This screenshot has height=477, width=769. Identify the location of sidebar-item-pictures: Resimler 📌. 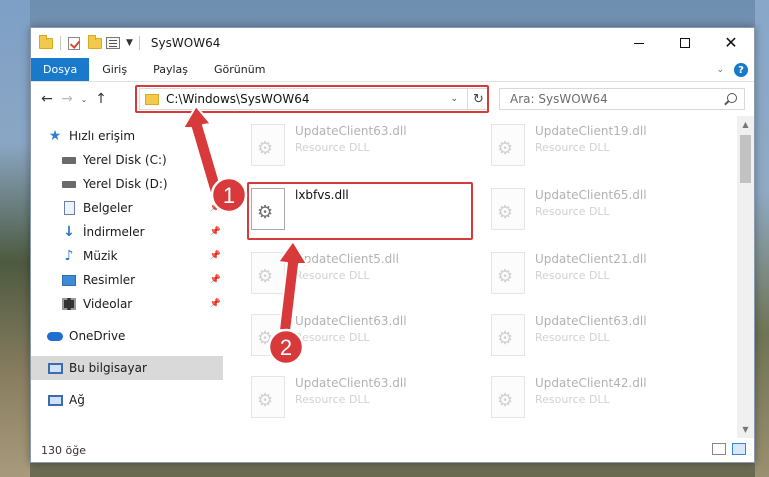
(129, 280).